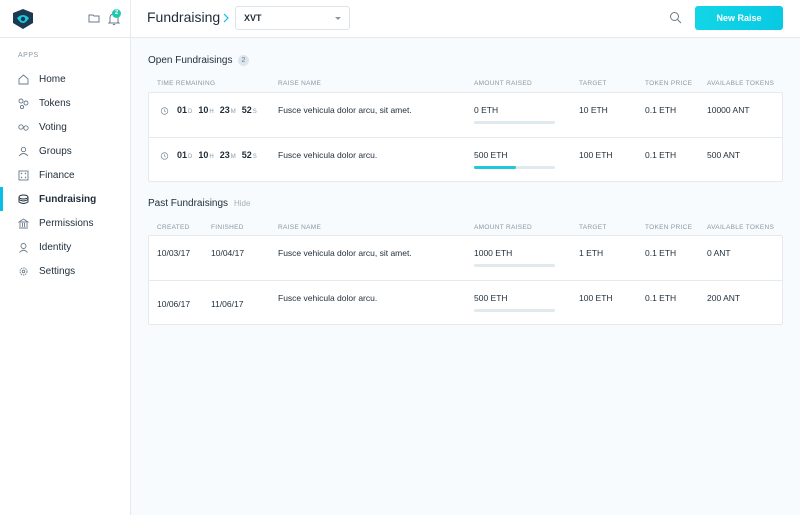  I want to click on sidebar-item-tokens: Tokens, so click(65, 103).